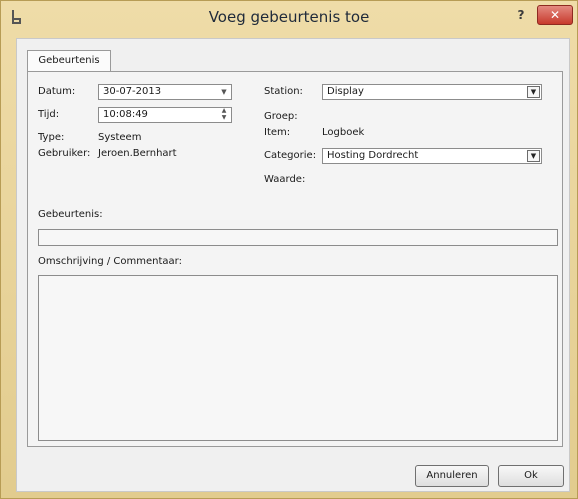  I want to click on title-bar: Voeg gebeurtenis toe ? ✕, so click(289, 18).